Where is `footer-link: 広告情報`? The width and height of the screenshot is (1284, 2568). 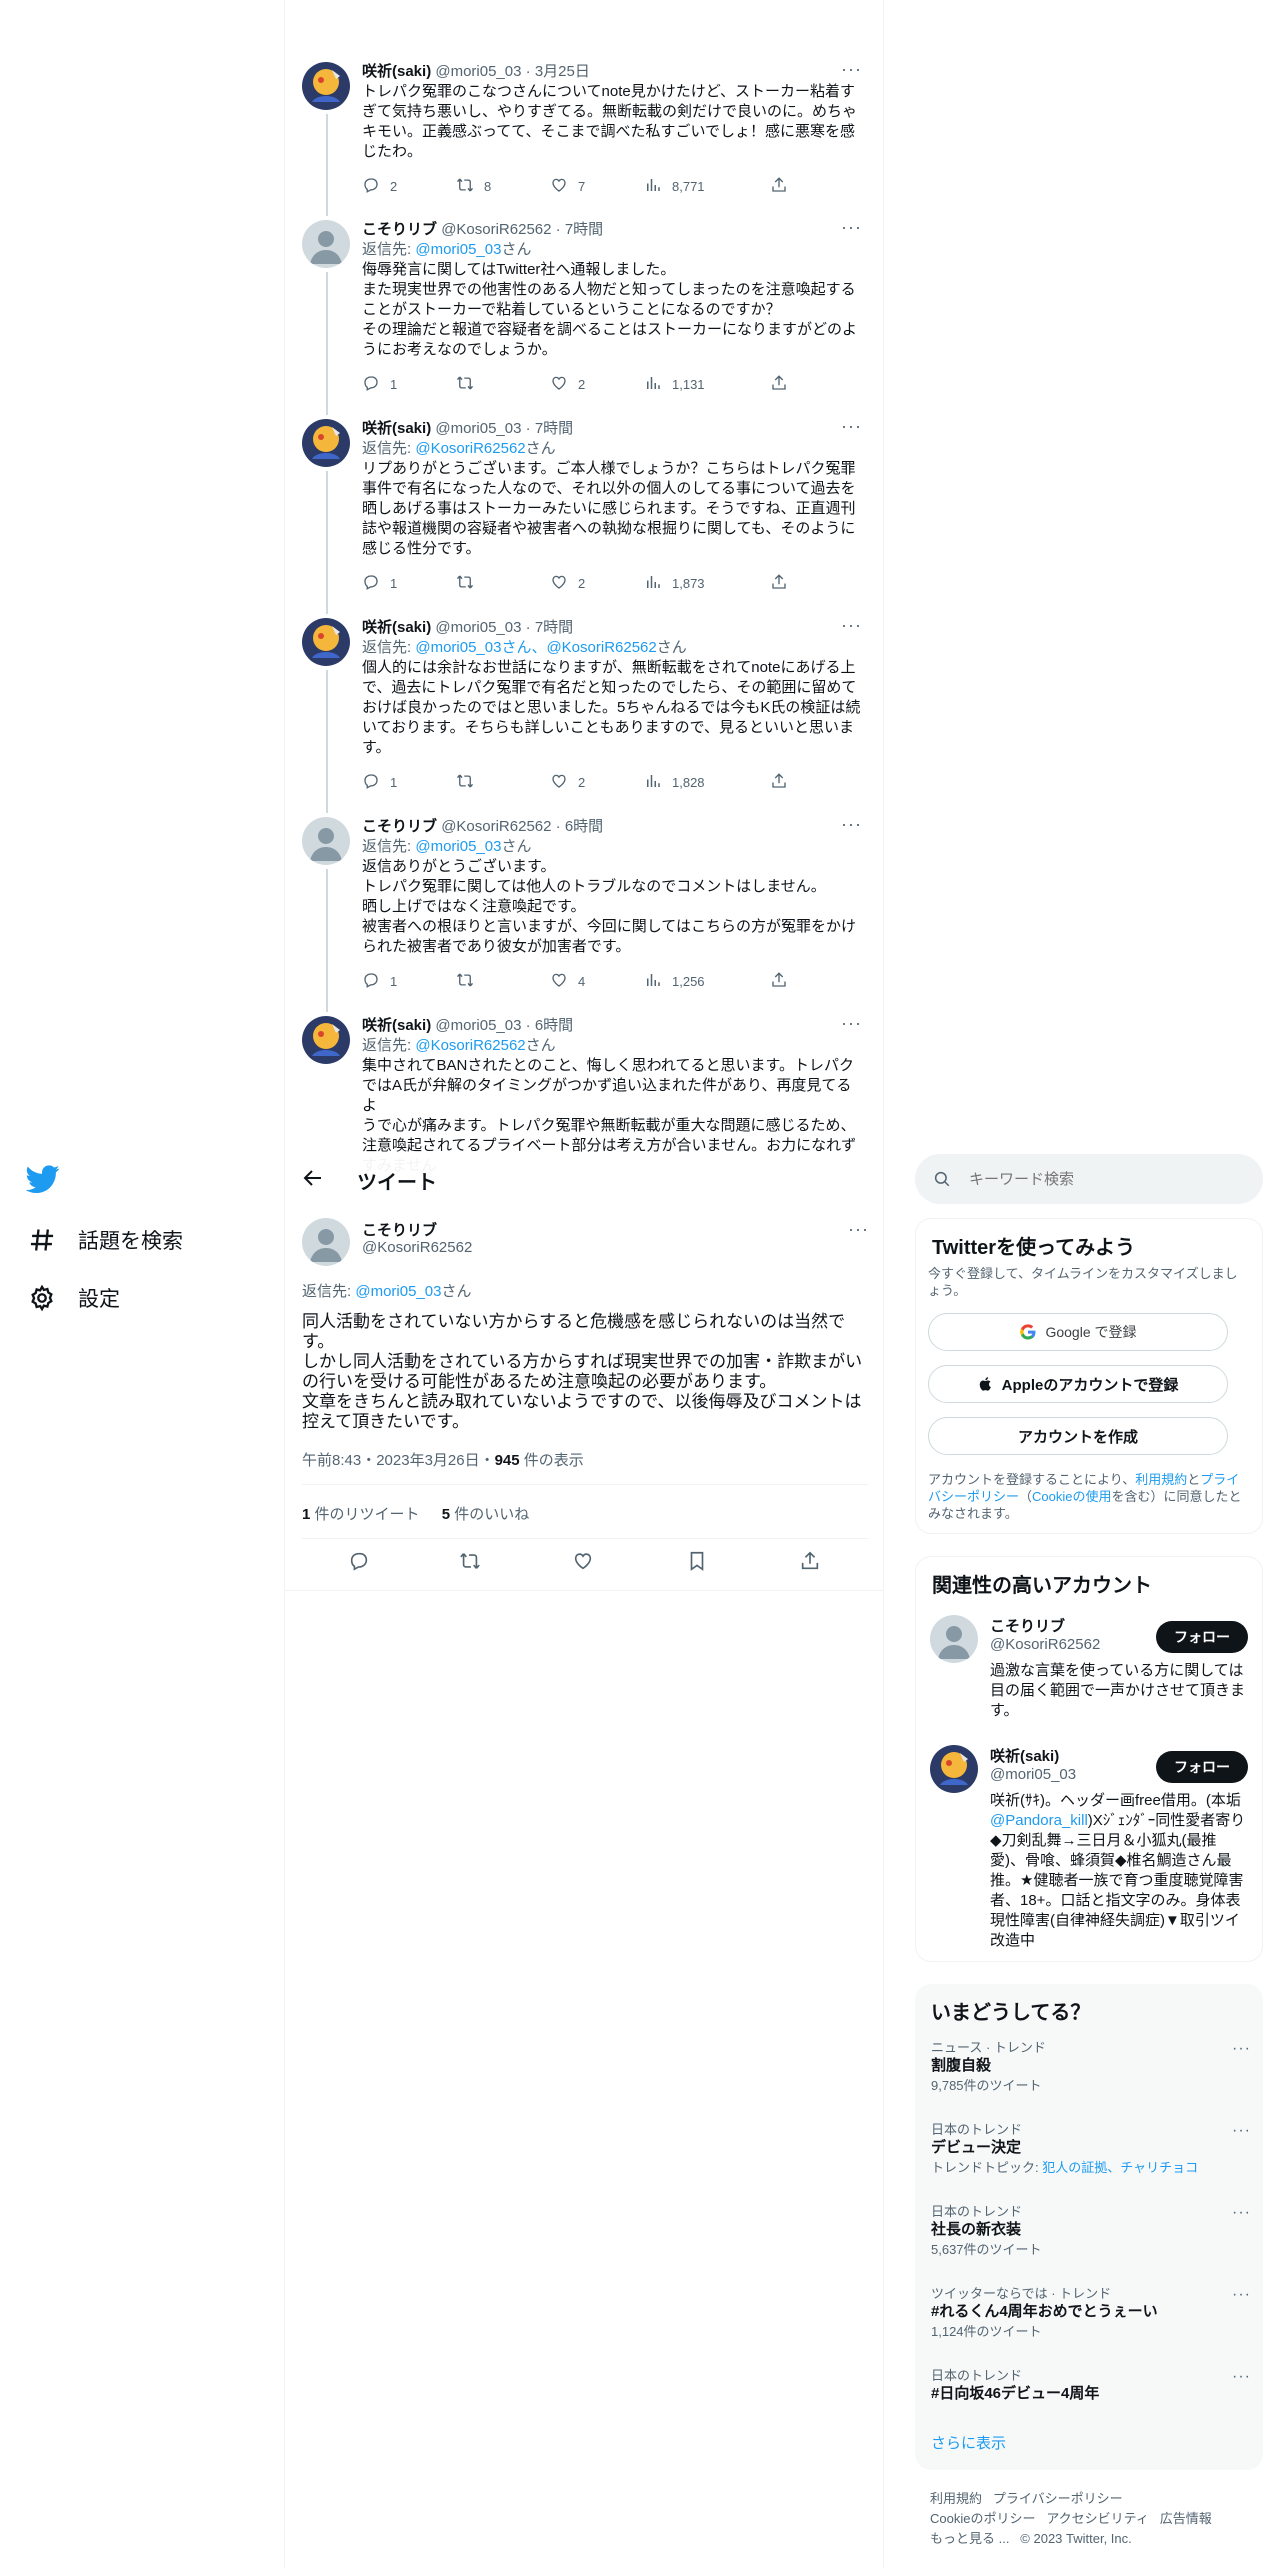 footer-link: 広告情報 is located at coordinates (1186, 2518).